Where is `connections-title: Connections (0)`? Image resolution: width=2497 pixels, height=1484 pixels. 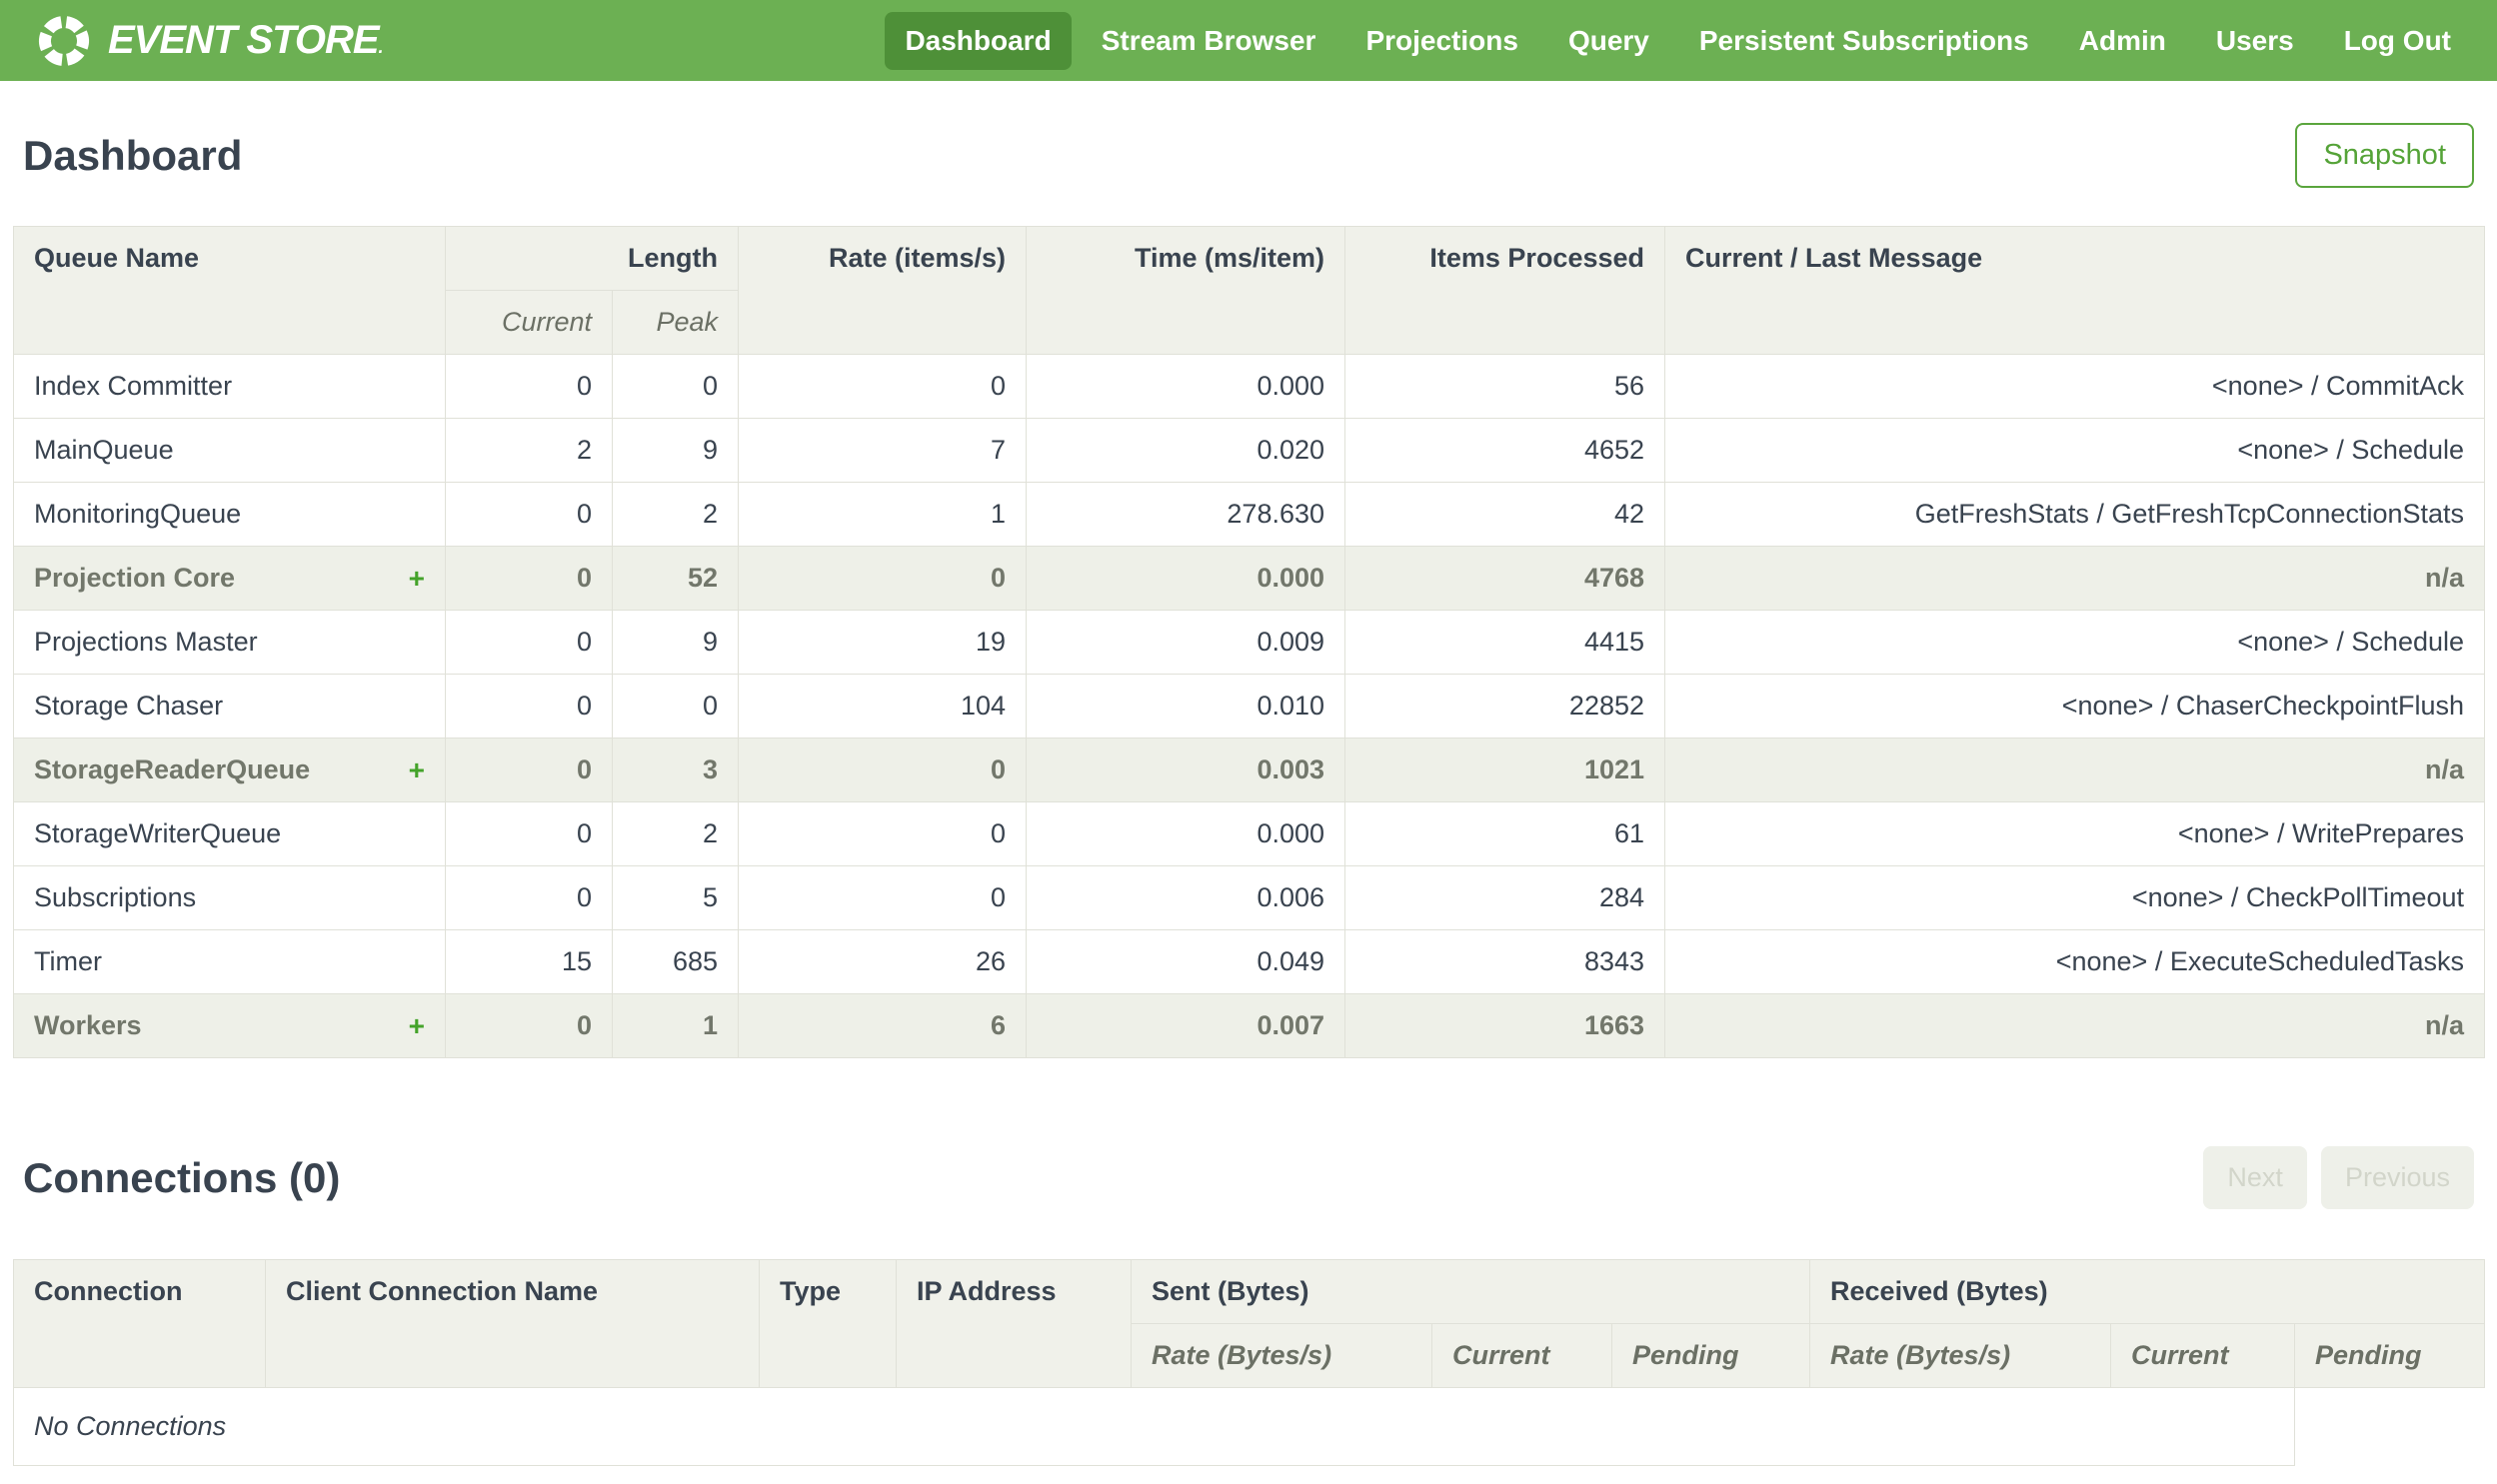
connections-title: Connections (0) is located at coordinates (182, 1177).